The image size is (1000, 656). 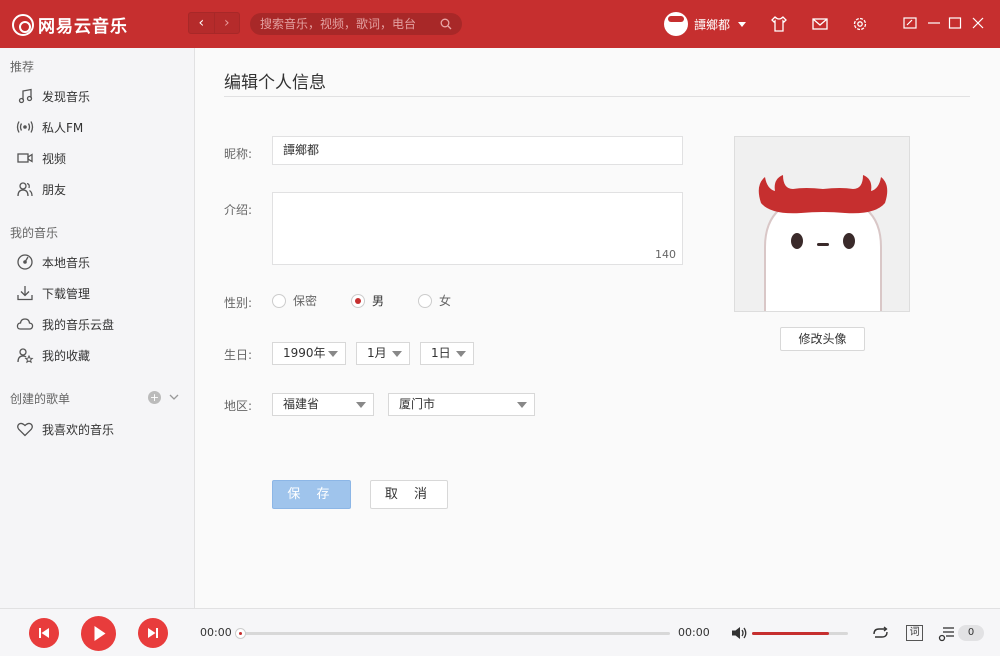 What do you see at coordinates (226, 23) in the screenshot?
I see `forward-button: ›` at bounding box center [226, 23].